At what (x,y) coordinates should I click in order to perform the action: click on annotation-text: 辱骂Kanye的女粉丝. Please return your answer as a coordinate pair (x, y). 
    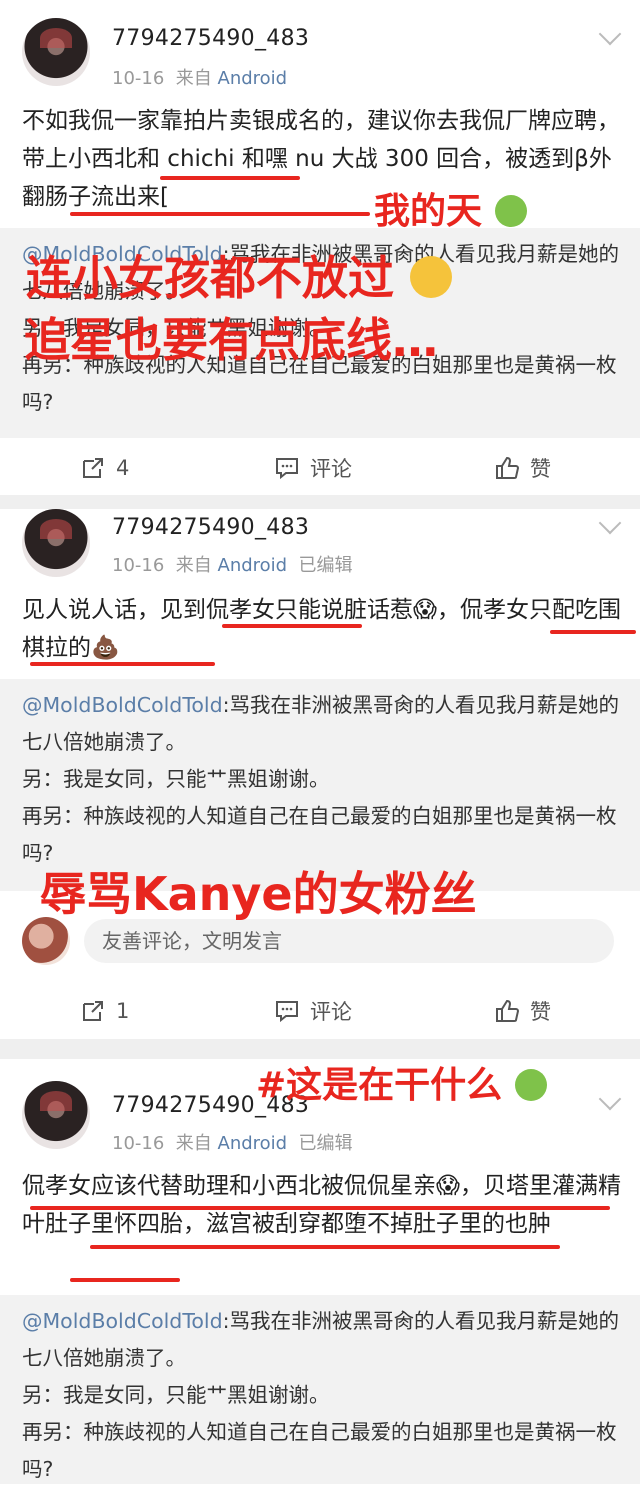
    Looking at the image, I should click on (258, 894).